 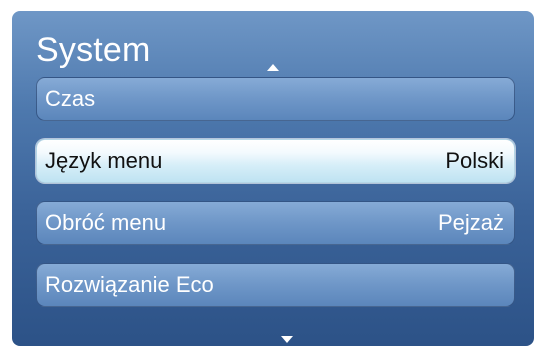 I want to click on menu-item-czas: Czas, so click(x=275, y=99).